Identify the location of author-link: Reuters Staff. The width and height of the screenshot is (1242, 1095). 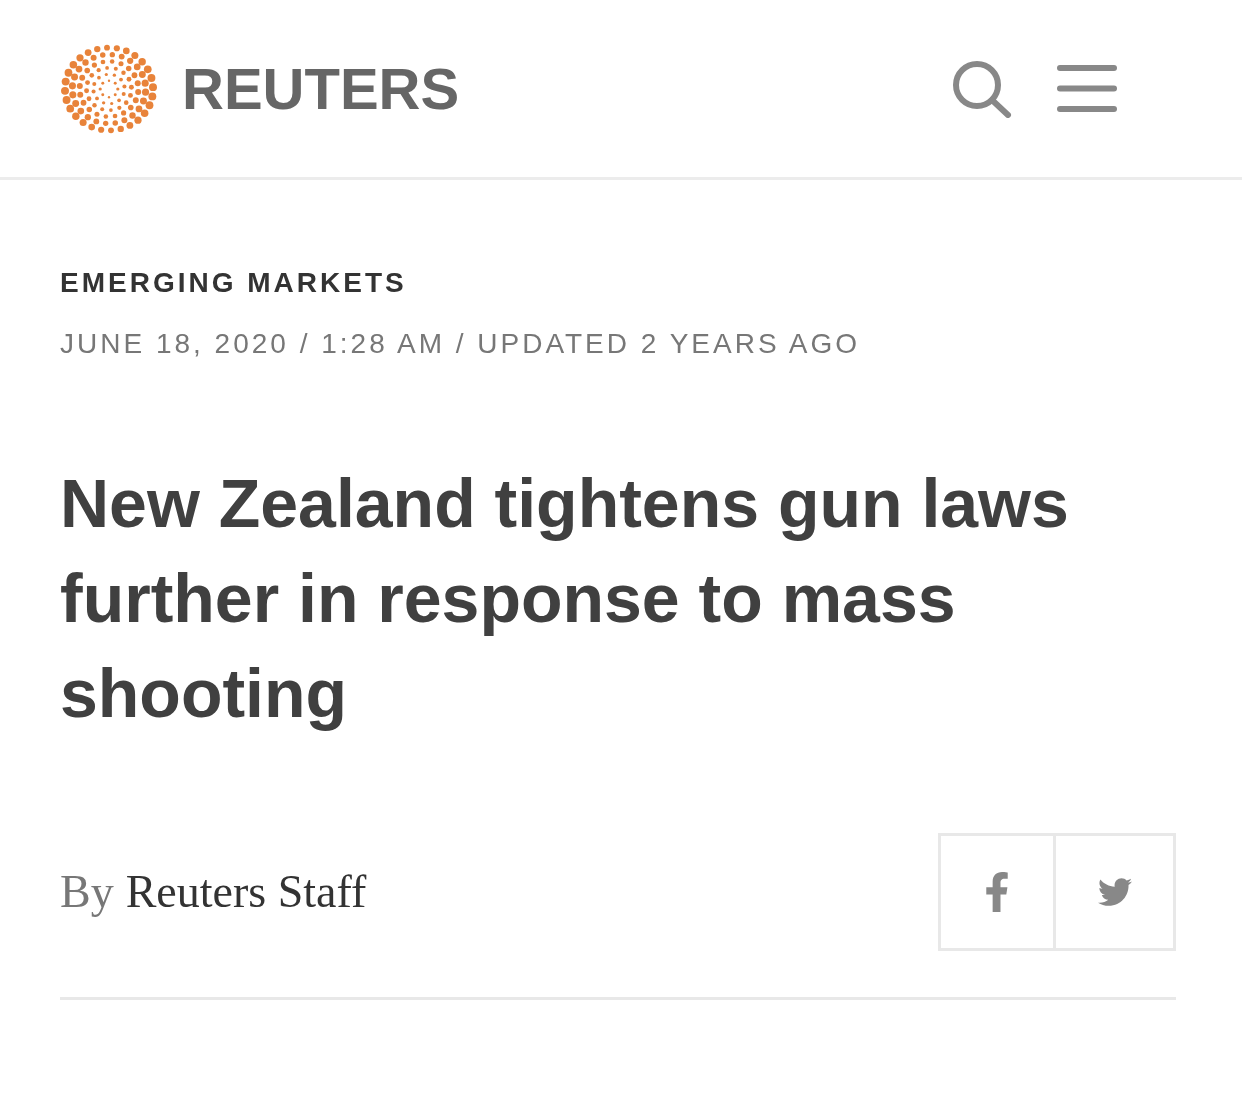
(246, 892).